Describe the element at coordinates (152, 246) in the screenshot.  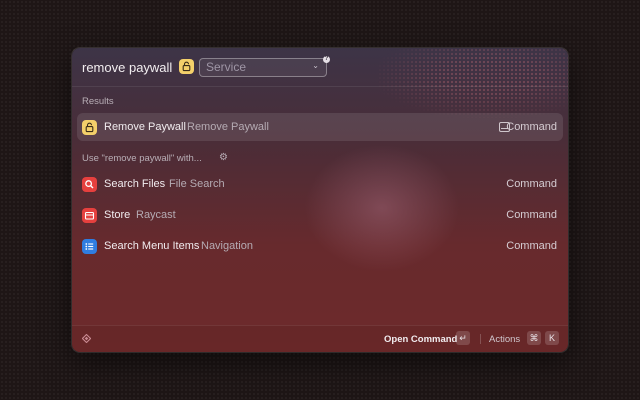
I see `row-title: Search Menu Items` at that location.